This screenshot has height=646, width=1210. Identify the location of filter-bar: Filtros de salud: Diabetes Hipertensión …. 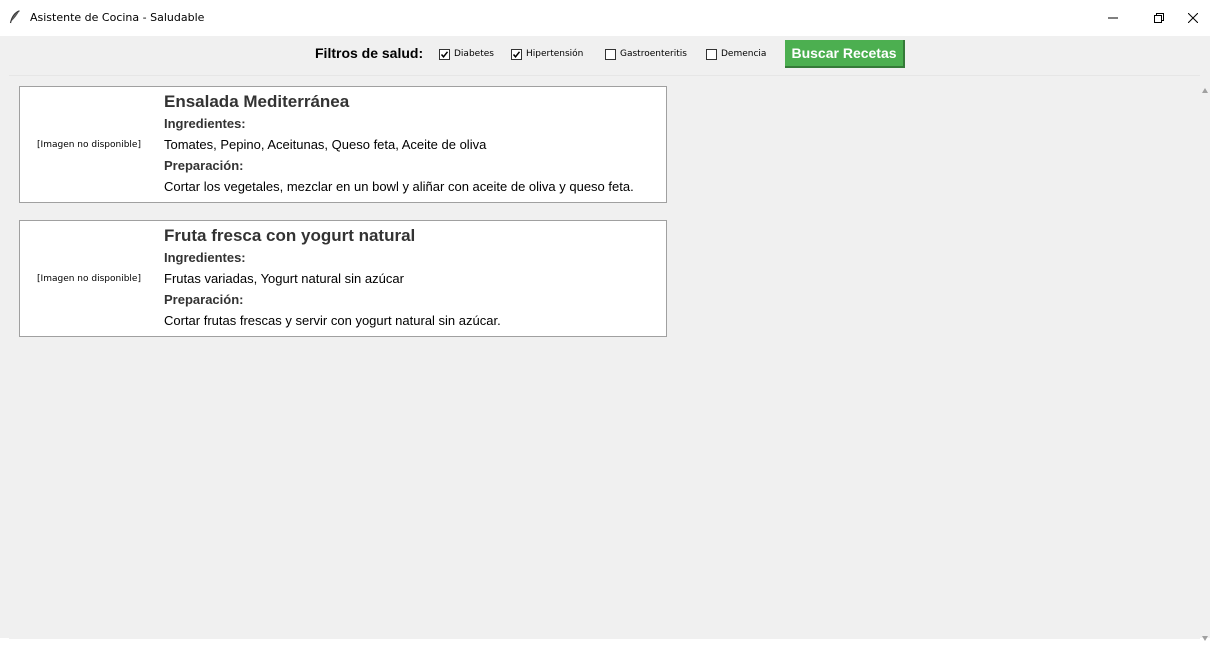
(605, 54).